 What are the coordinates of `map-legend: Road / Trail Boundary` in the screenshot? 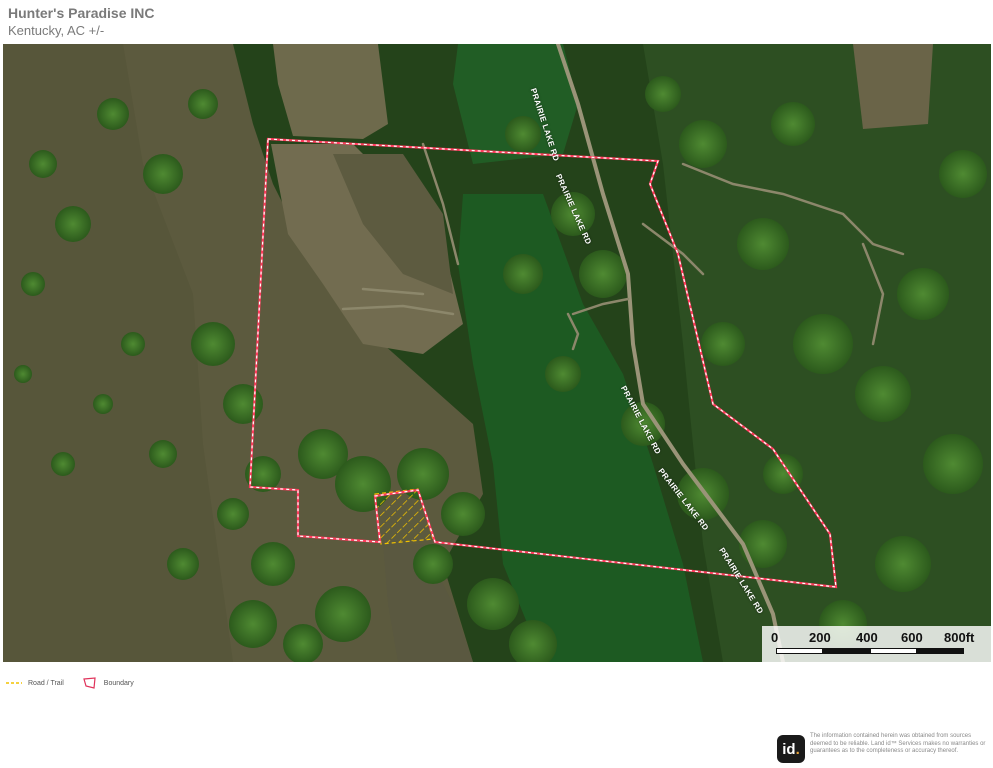 It's located at (79, 683).